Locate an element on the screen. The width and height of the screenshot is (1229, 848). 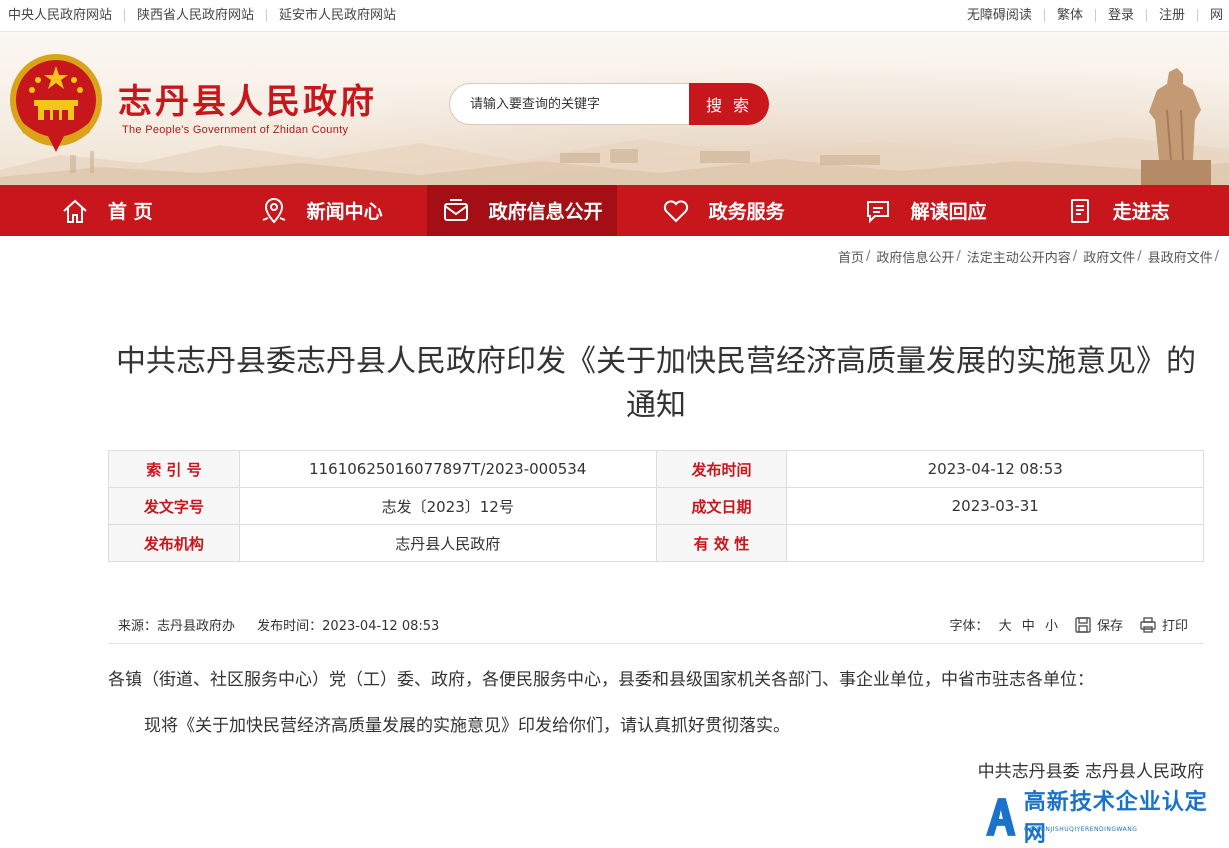
link-yanan-gov: 延安市人民政府网站 is located at coordinates (337, 15).